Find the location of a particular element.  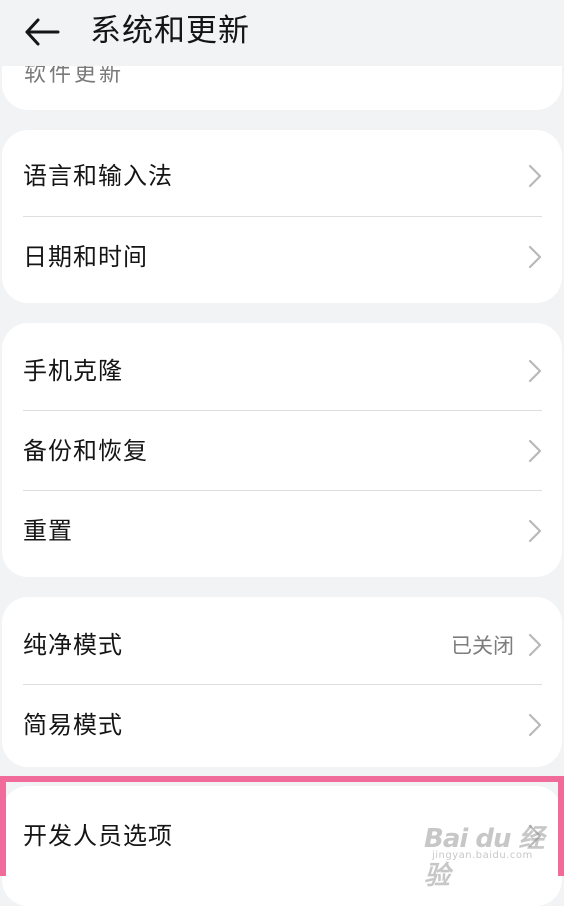

settings-item-label: 开发人员选项 is located at coordinates (98, 836).